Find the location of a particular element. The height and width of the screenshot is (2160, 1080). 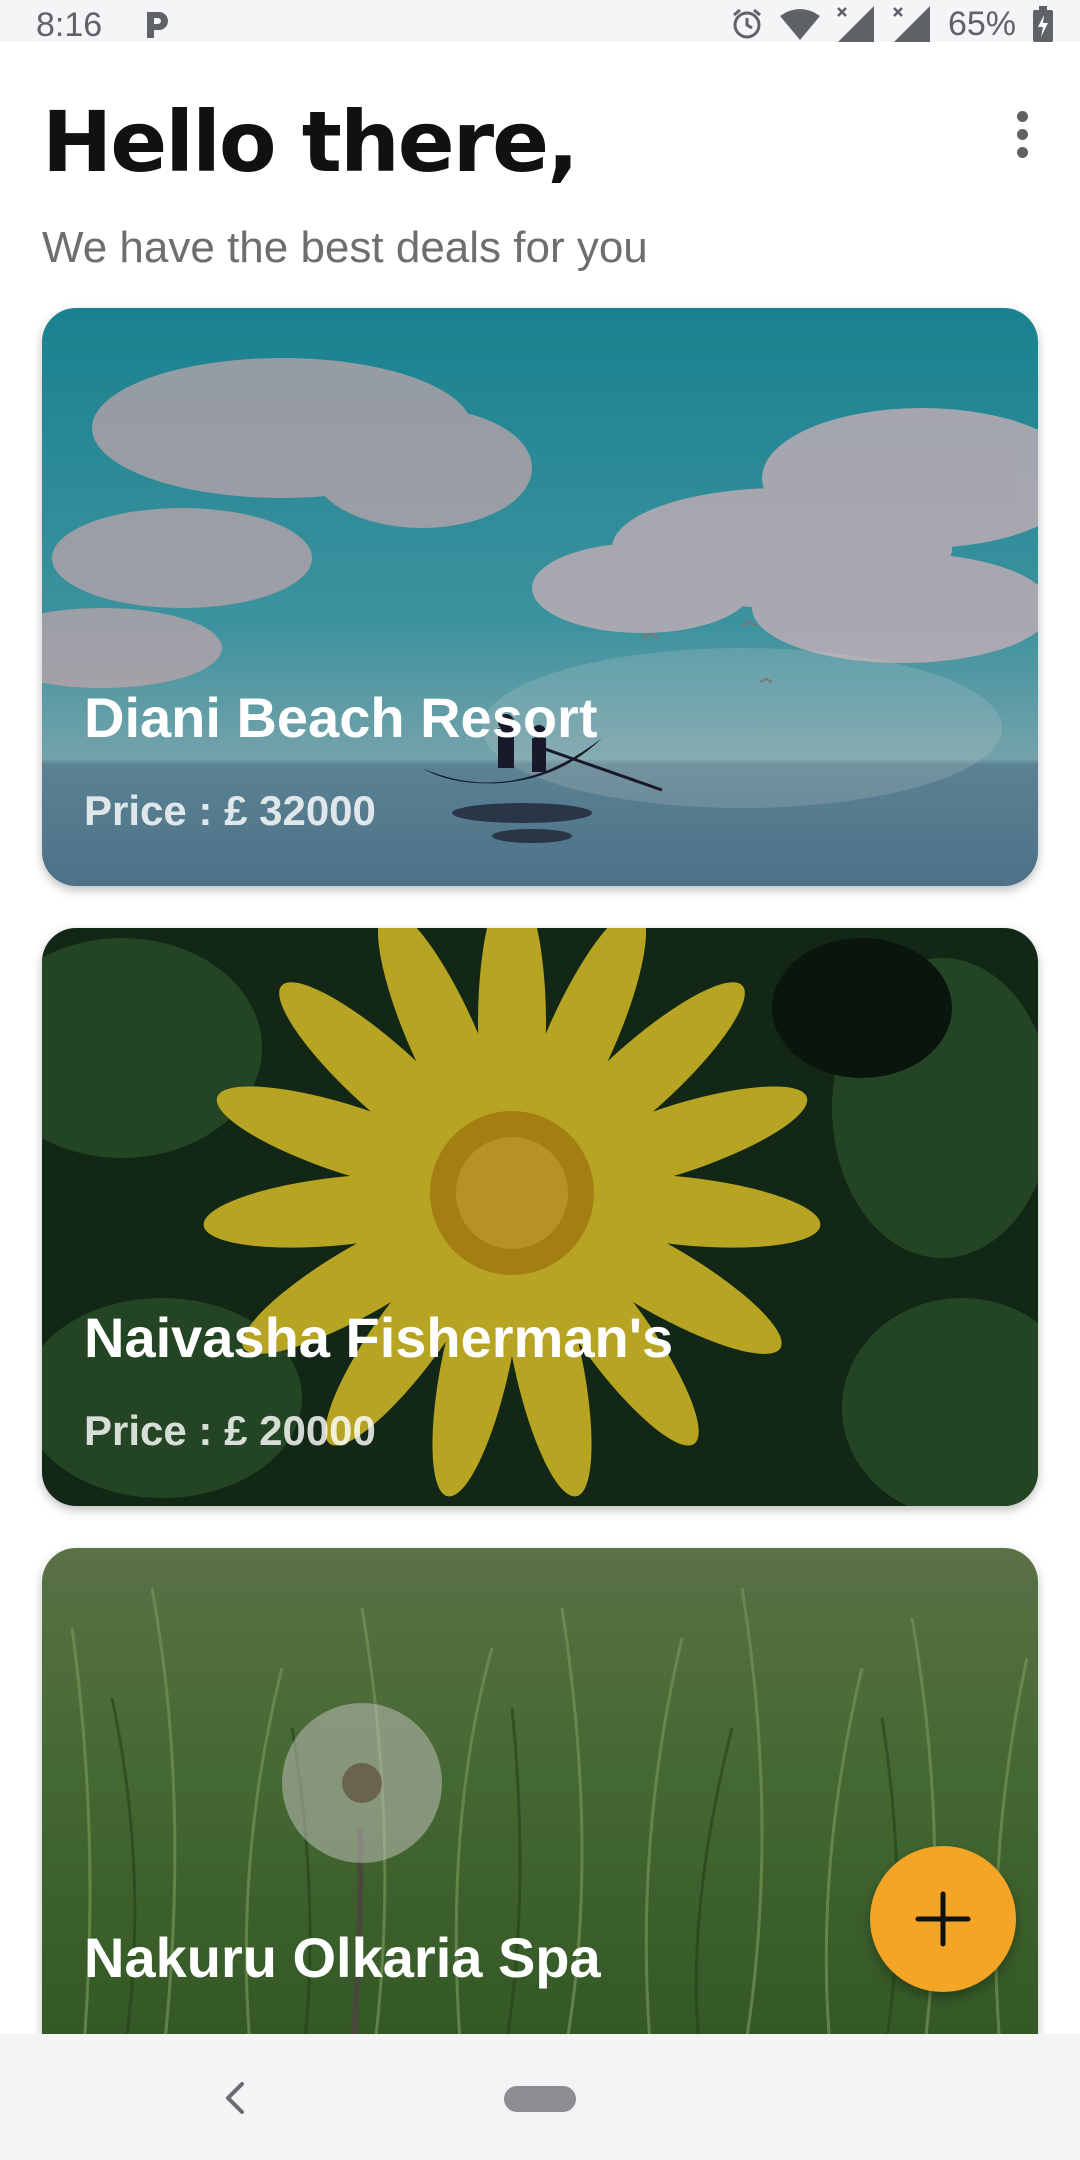

page-subtitle: We have the best deals for you is located at coordinates (345, 247).